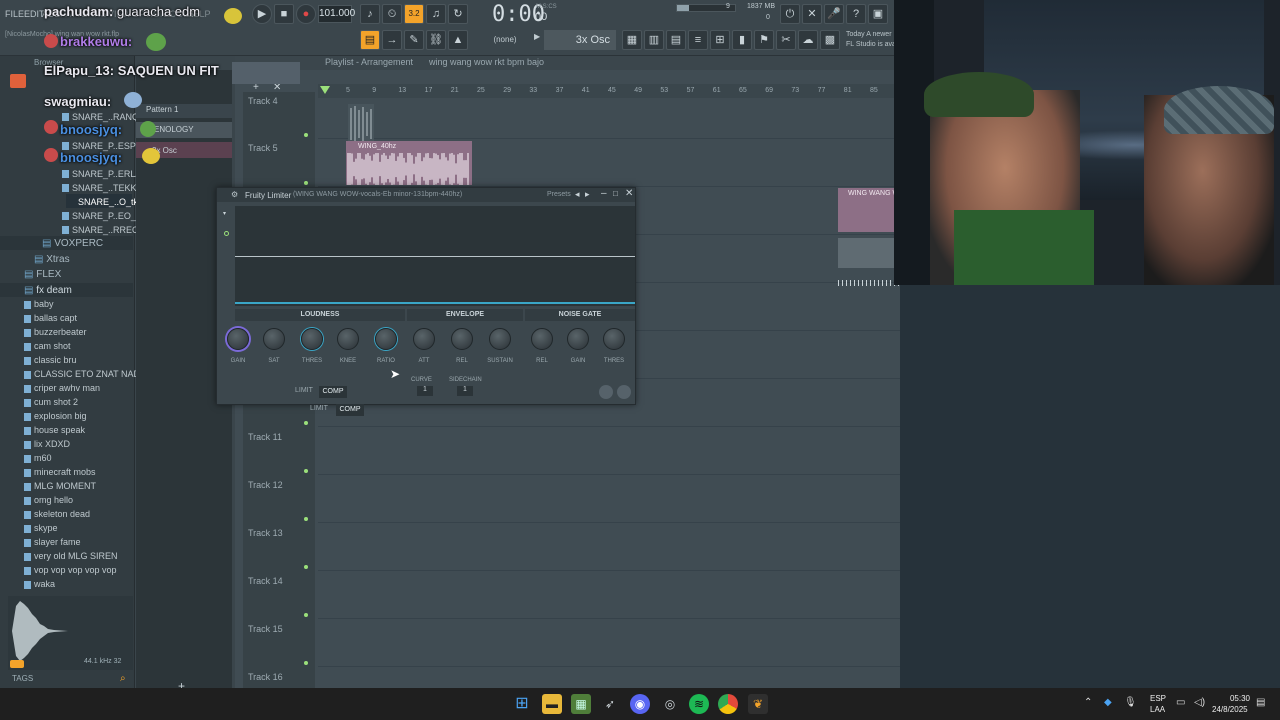  Describe the element at coordinates (615, 193) in the screenshot. I see `maximize-icon: □` at that location.